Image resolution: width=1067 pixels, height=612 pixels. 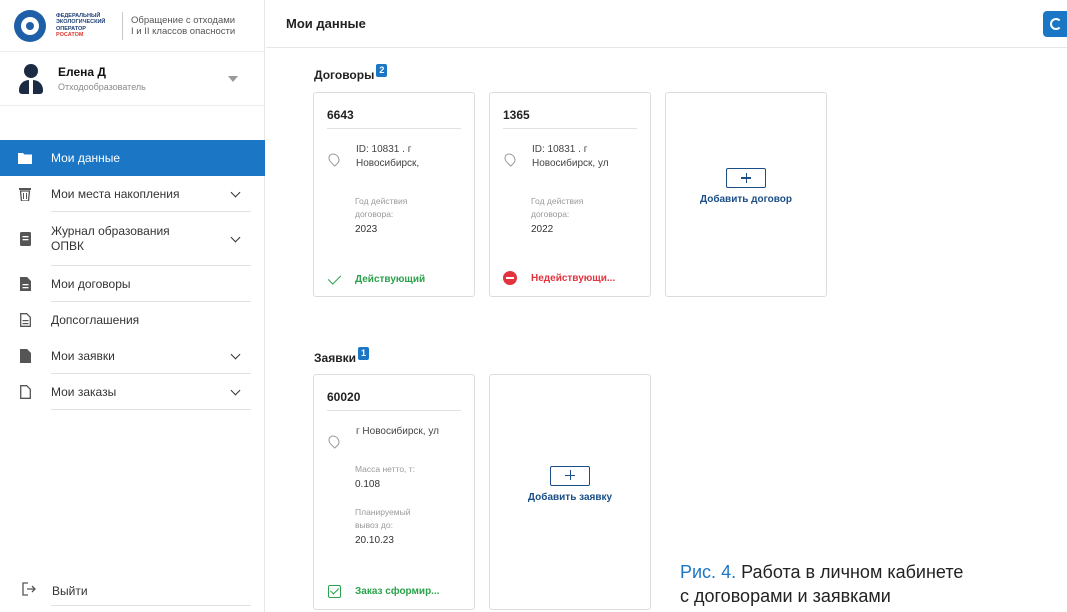 I want to click on request-date-label: Планируемый вывоз до:, so click(x=383, y=518).